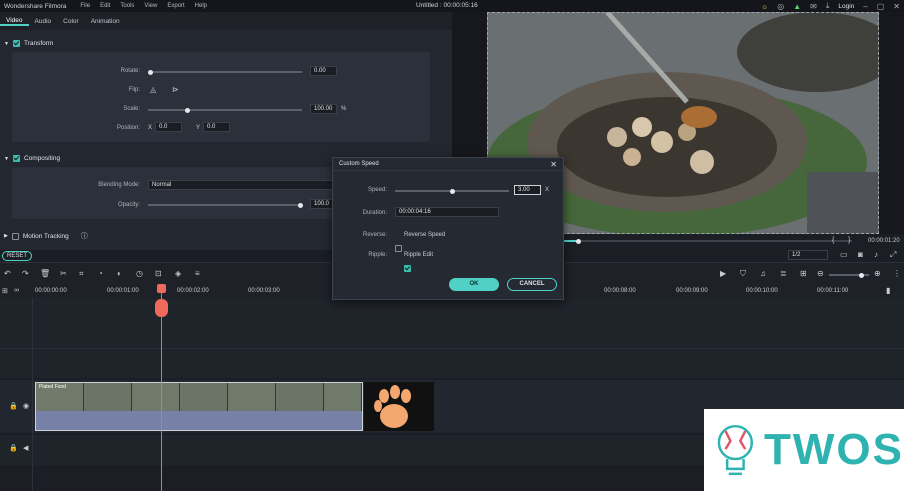 This screenshot has width=904, height=491. Describe the element at coordinates (323, 71) in the screenshot. I see `rotate-input: 0.00` at that location.